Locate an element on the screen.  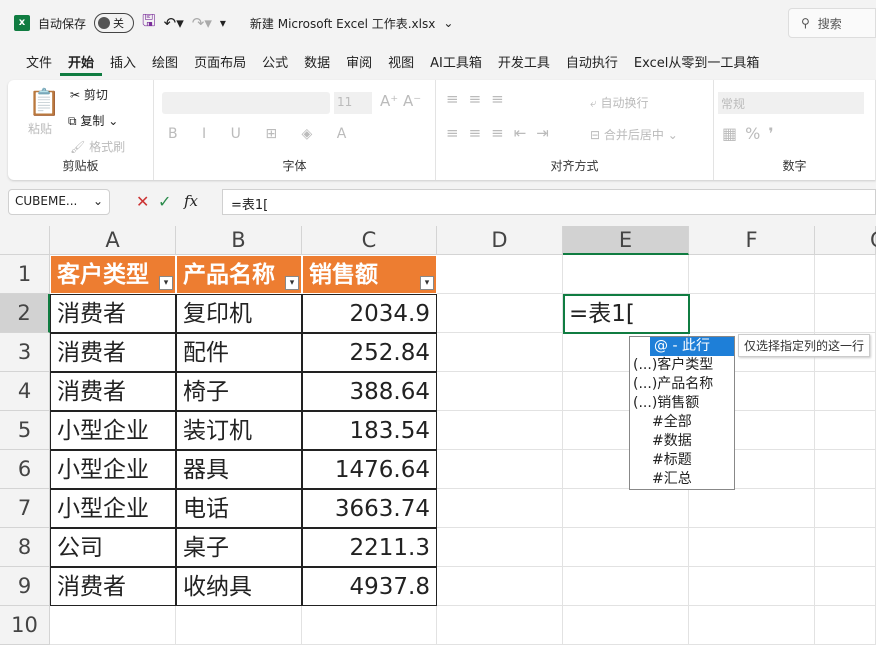
column-header-c: C is located at coordinates (369, 240).